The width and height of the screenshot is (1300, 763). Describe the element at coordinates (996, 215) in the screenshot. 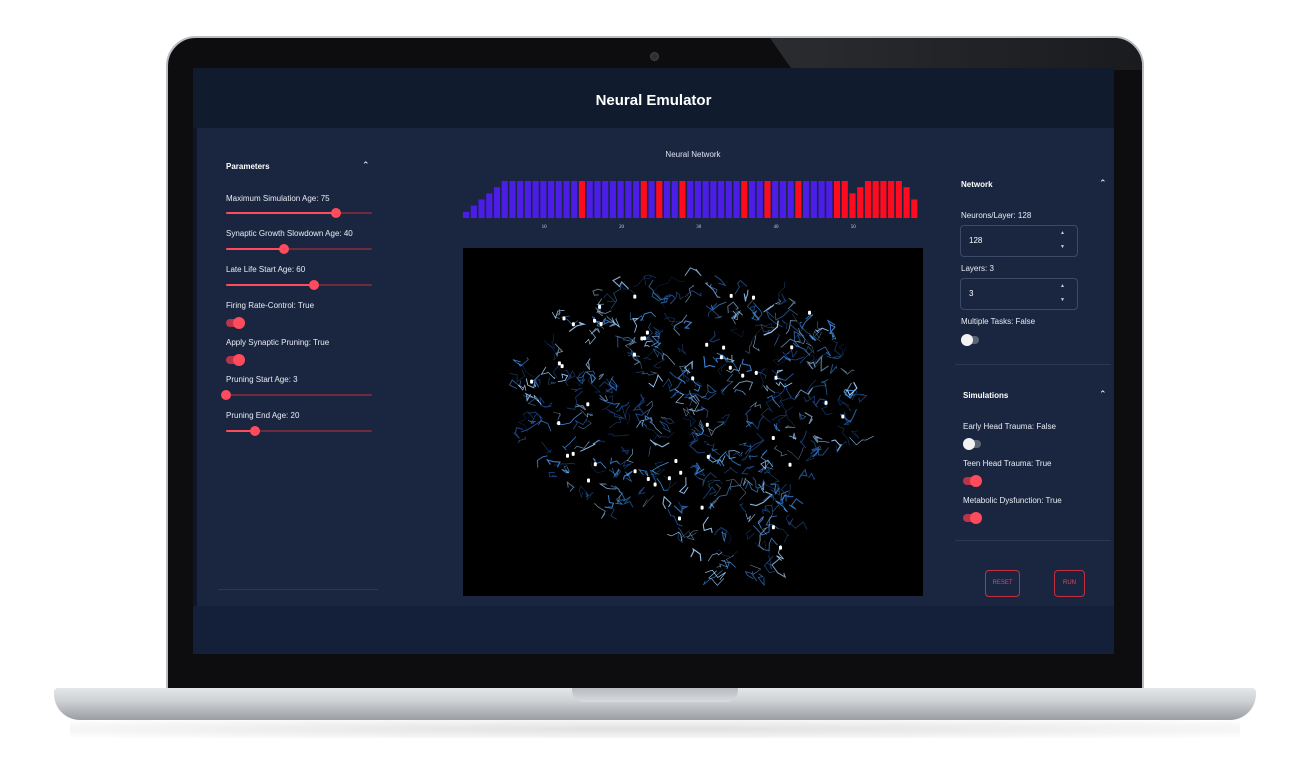

I see `neurons-per-layer-label: Neurons/Layer: 128` at that location.